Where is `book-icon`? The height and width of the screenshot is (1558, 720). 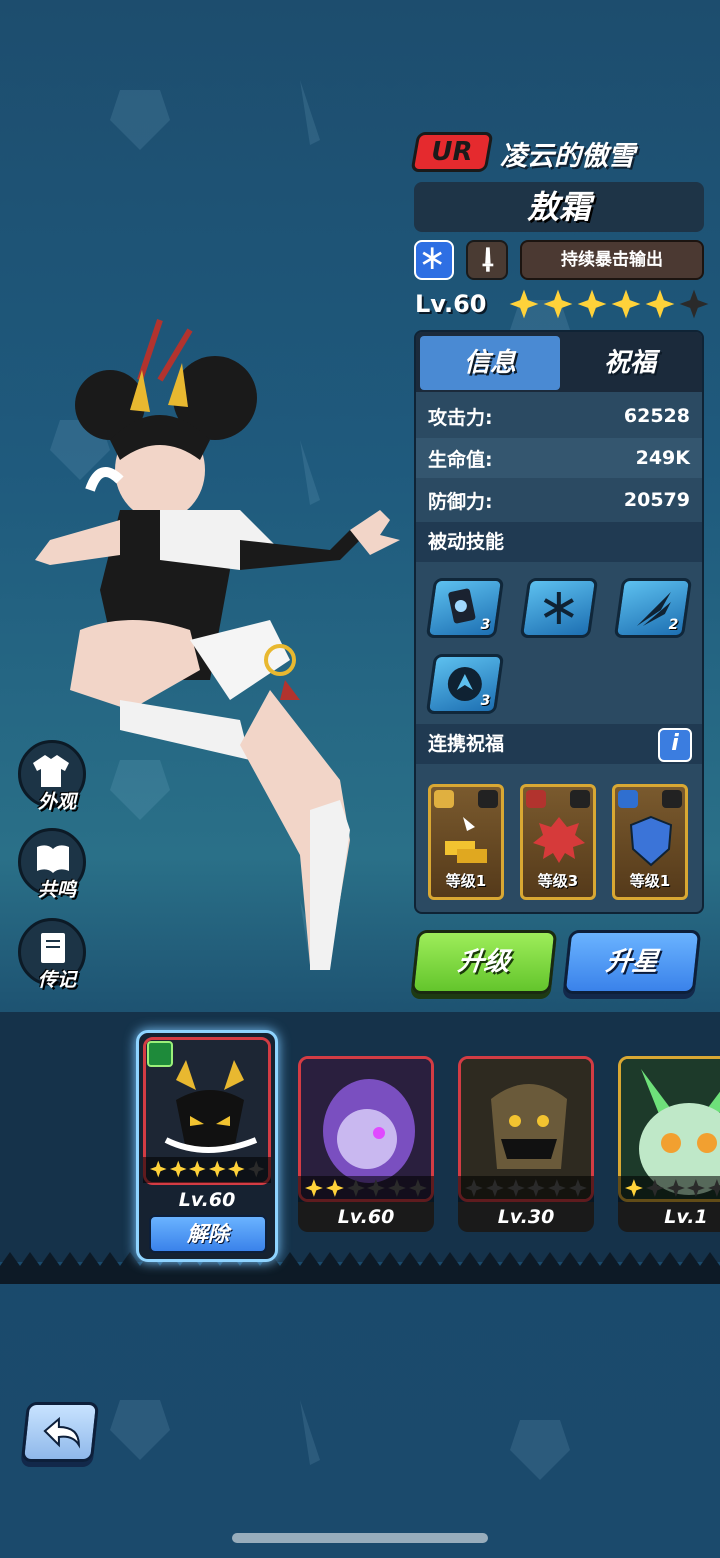 book-icon is located at coordinates (53, 859).